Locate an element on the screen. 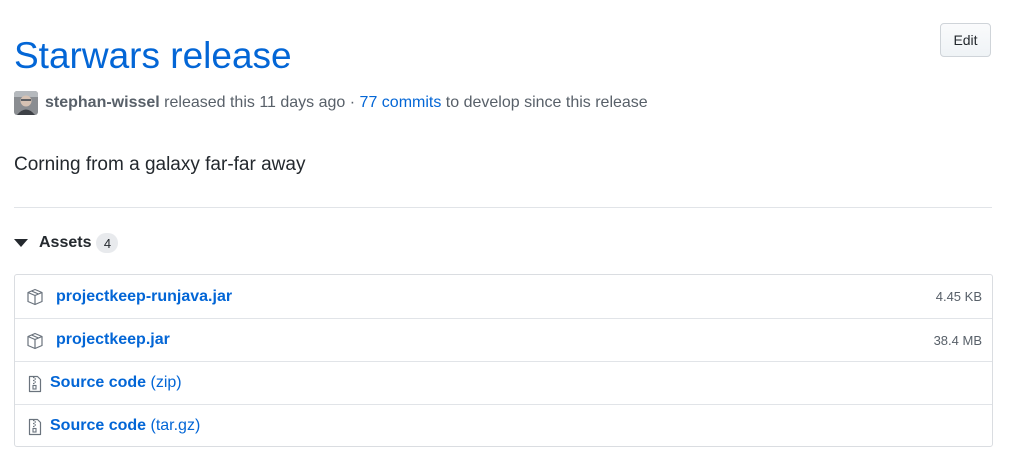 This screenshot has height=469, width=1011. release-title: Starwars release is located at coordinates (153, 56).